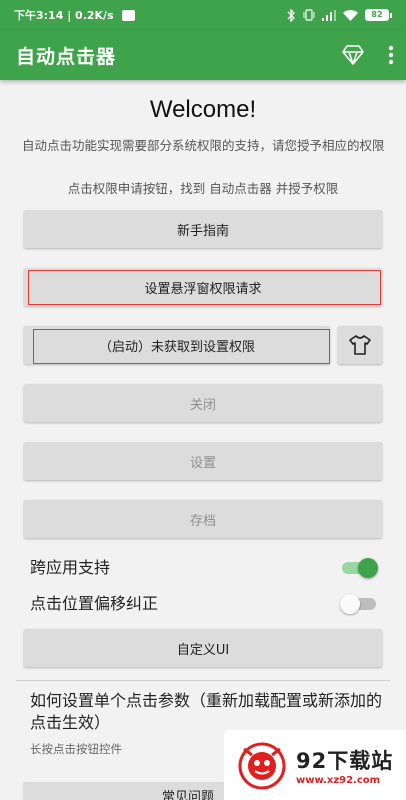 The image size is (406, 800). I want to click on app-title: 自动点击器, so click(66, 56).